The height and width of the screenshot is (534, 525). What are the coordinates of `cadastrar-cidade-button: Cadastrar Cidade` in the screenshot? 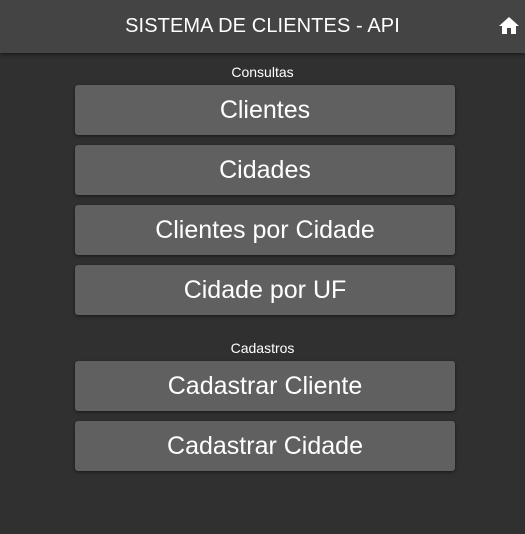 It's located at (265, 446).